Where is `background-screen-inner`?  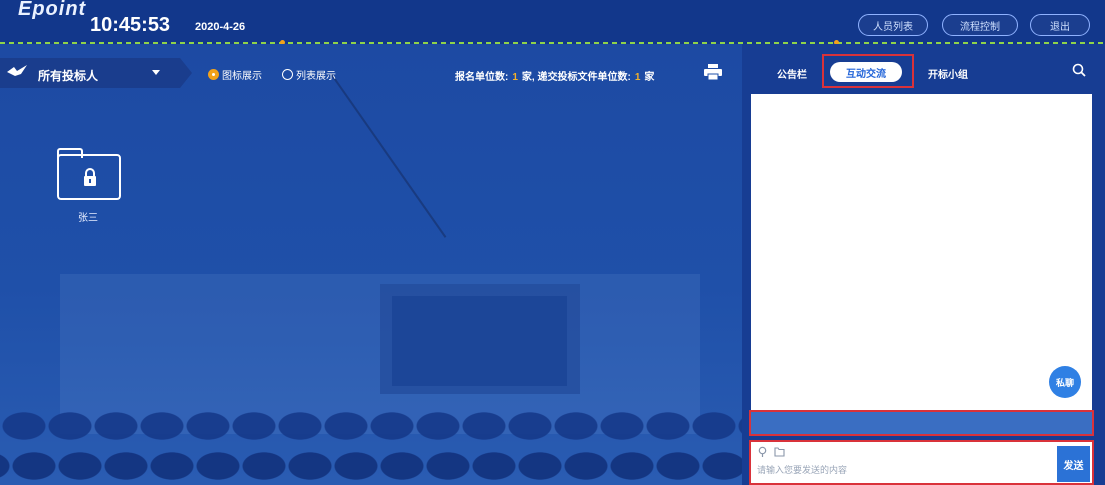 background-screen-inner is located at coordinates (479, 341).